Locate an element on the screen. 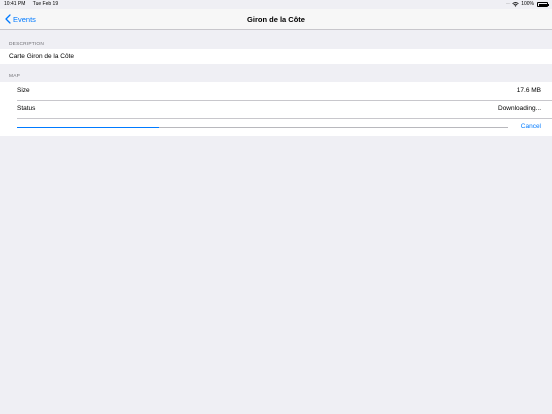 This screenshot has width=552, height=414. status-bar: 10:41 PM Tue Feb 19 ···· 100% is located at coordinates (276, 4).